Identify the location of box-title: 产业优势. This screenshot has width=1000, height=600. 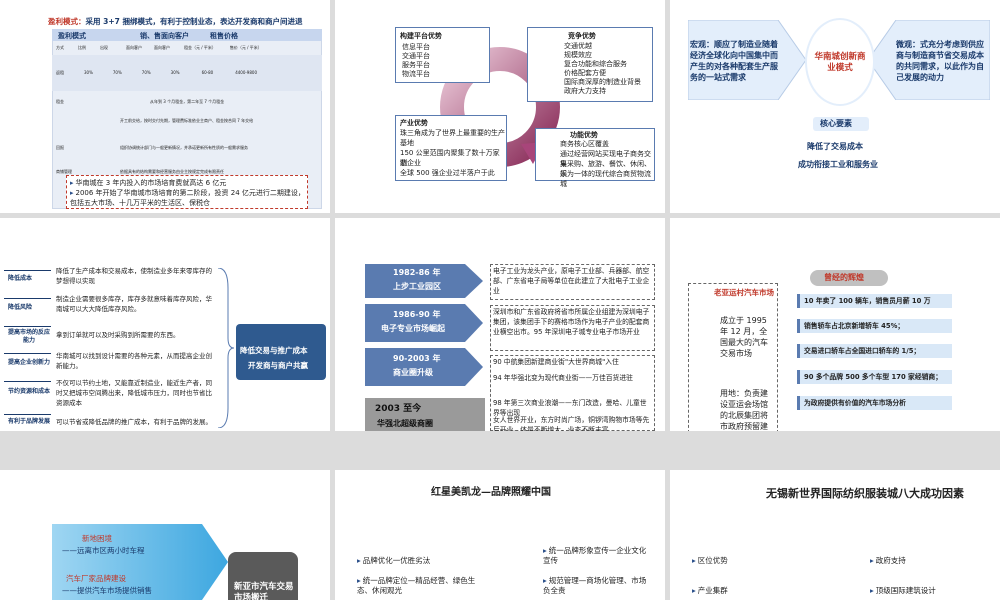
(414, 123).